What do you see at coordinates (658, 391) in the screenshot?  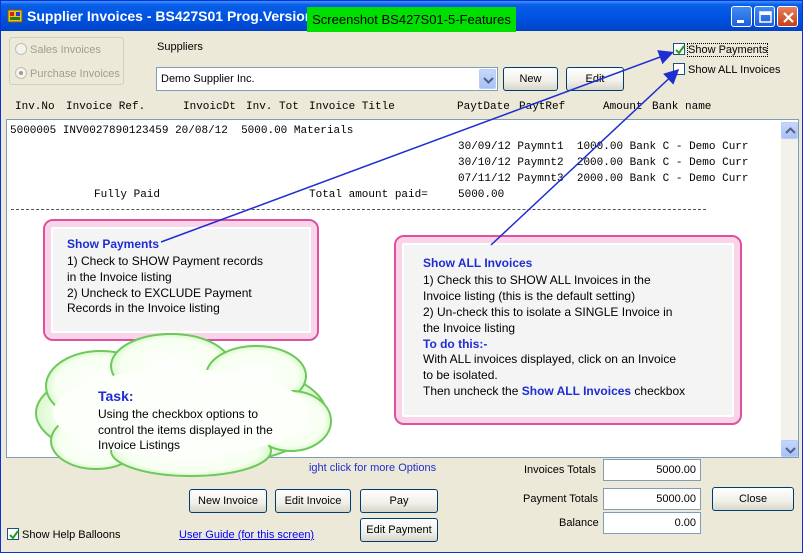 I see `balloon-text: checkbox` at bounding box center [658, 391].